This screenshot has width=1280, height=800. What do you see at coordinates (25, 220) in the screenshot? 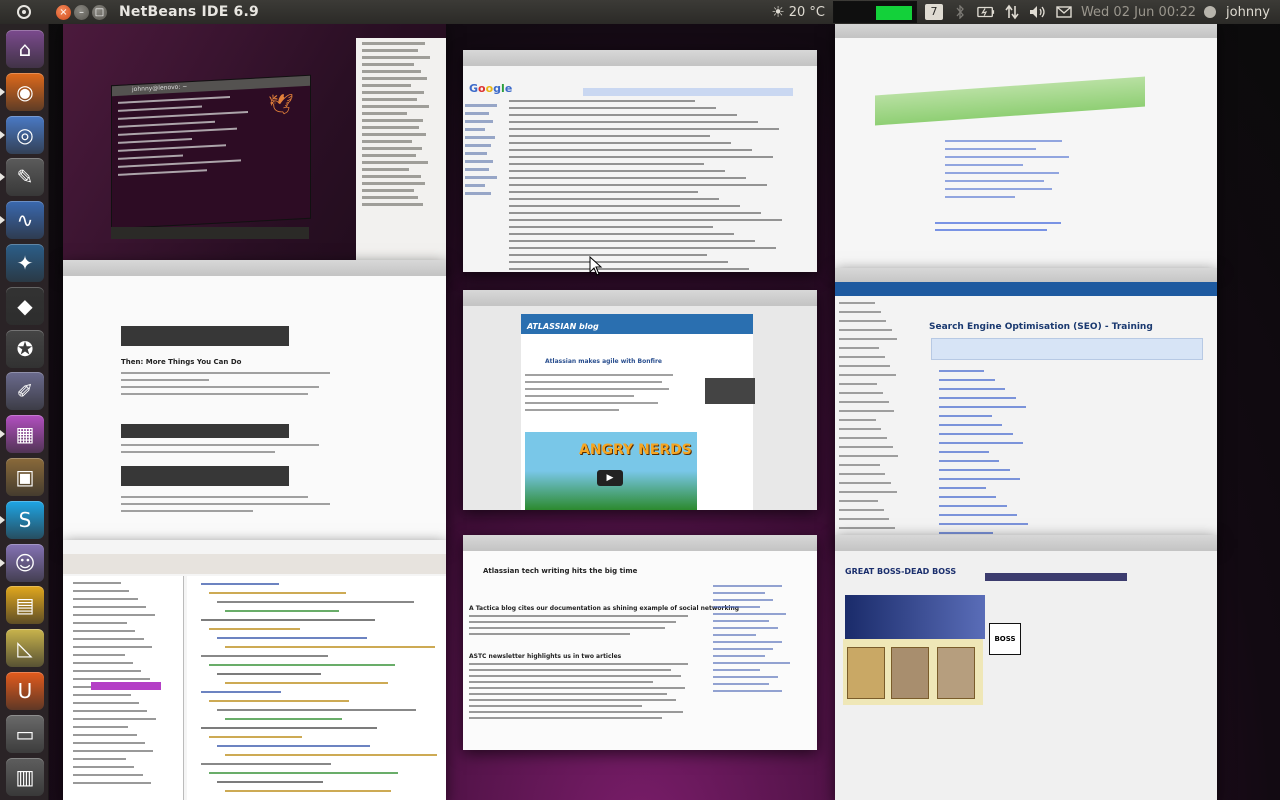
I see `monitor-icon: ∿` at bounding box center [25, 220].